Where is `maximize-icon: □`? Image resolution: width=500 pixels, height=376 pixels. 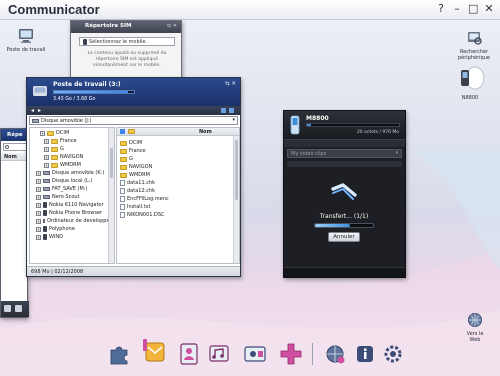
maximize-icon: □ is located at coordinates (473, 9).